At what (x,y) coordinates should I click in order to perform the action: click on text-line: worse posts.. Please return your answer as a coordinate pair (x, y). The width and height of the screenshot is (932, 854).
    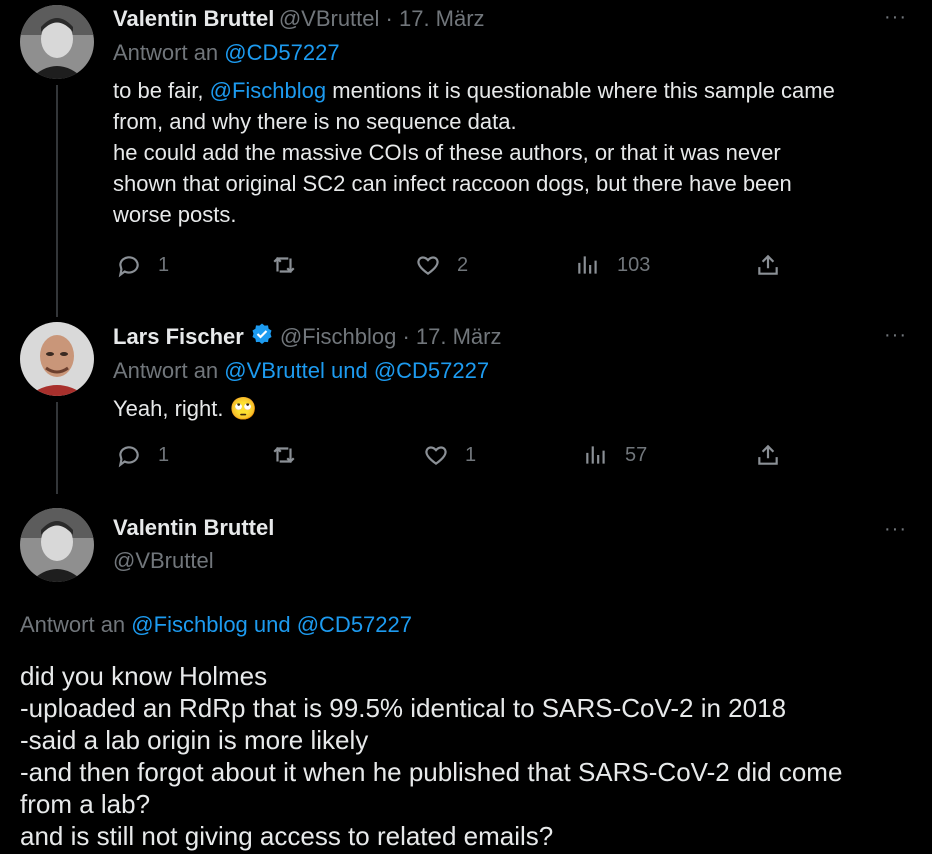
    Looking at the image, I should click on (175, 214).